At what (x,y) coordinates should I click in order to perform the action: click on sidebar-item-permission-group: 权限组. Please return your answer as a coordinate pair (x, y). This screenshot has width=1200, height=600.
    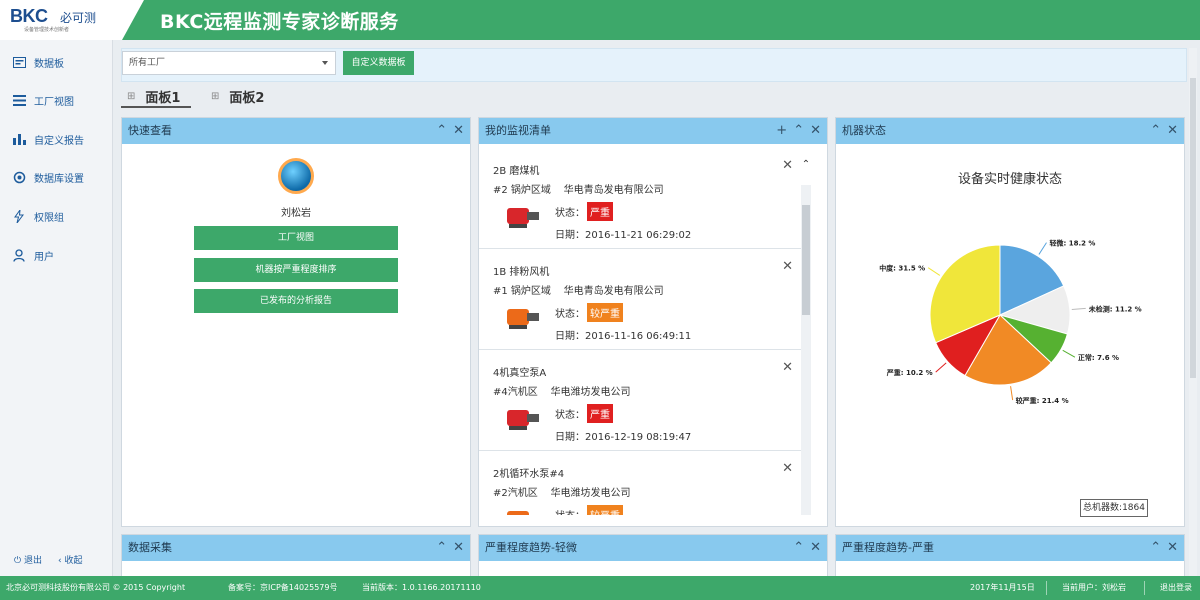
    Looking at the image, I should click on (38, 216).